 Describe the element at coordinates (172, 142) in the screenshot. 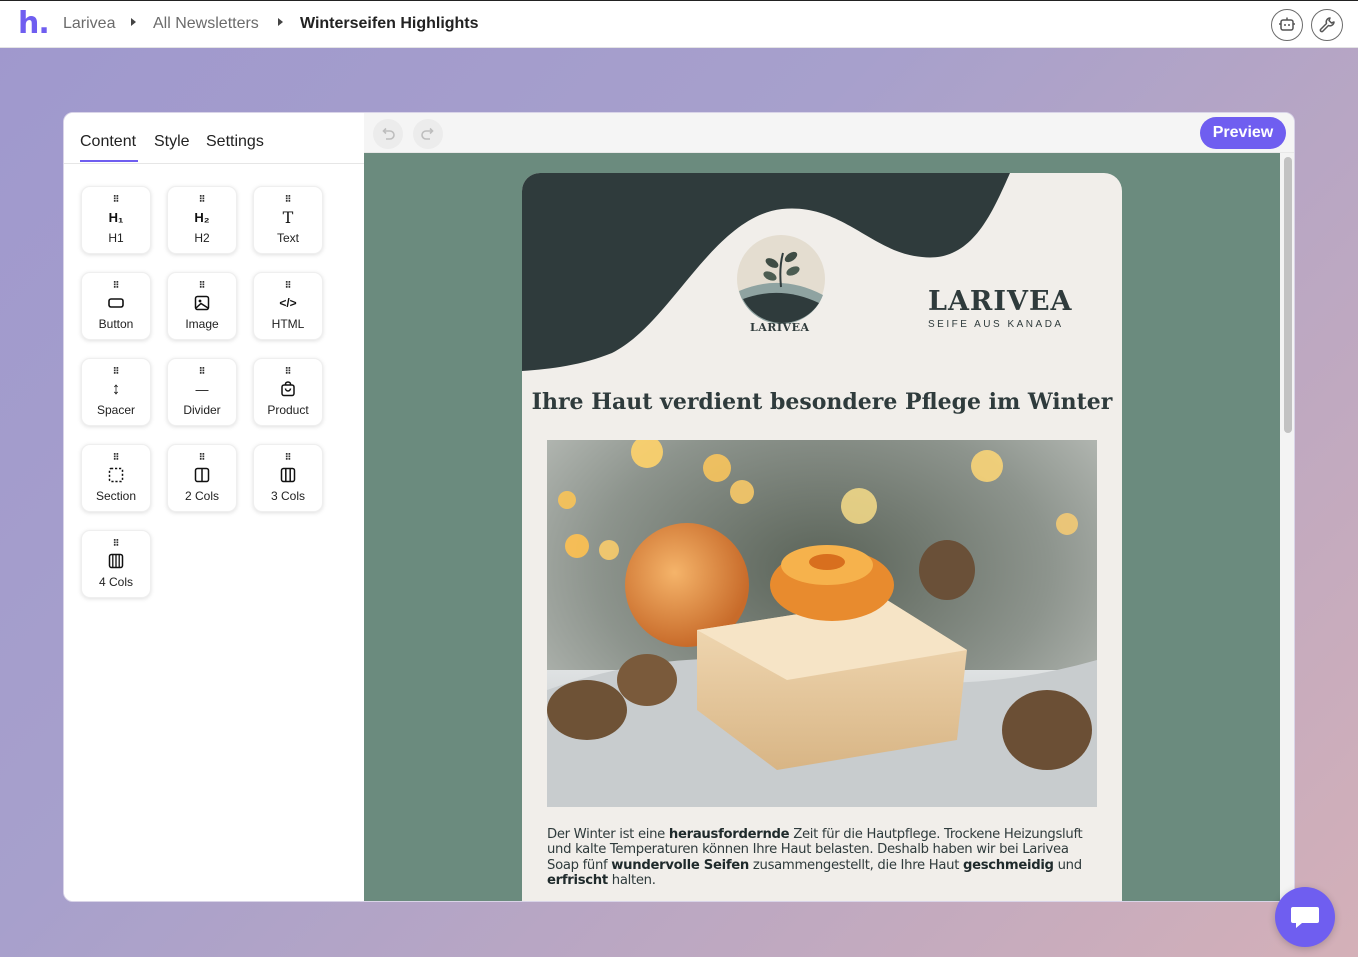

I see `tab-style: Style` at that location.